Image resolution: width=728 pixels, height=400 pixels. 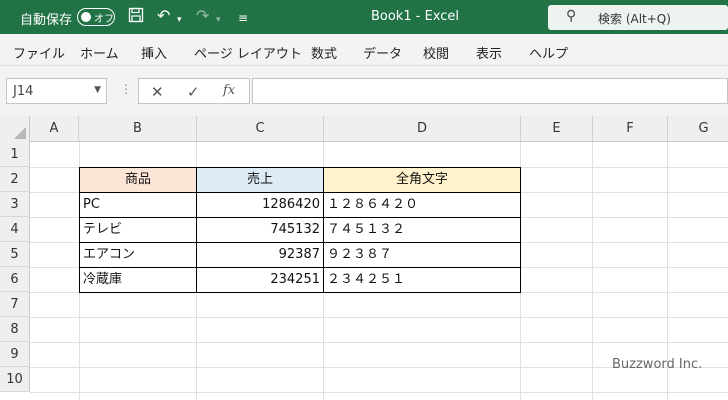 I want to click on row-header-5: 5, so click(x=15, y=254).